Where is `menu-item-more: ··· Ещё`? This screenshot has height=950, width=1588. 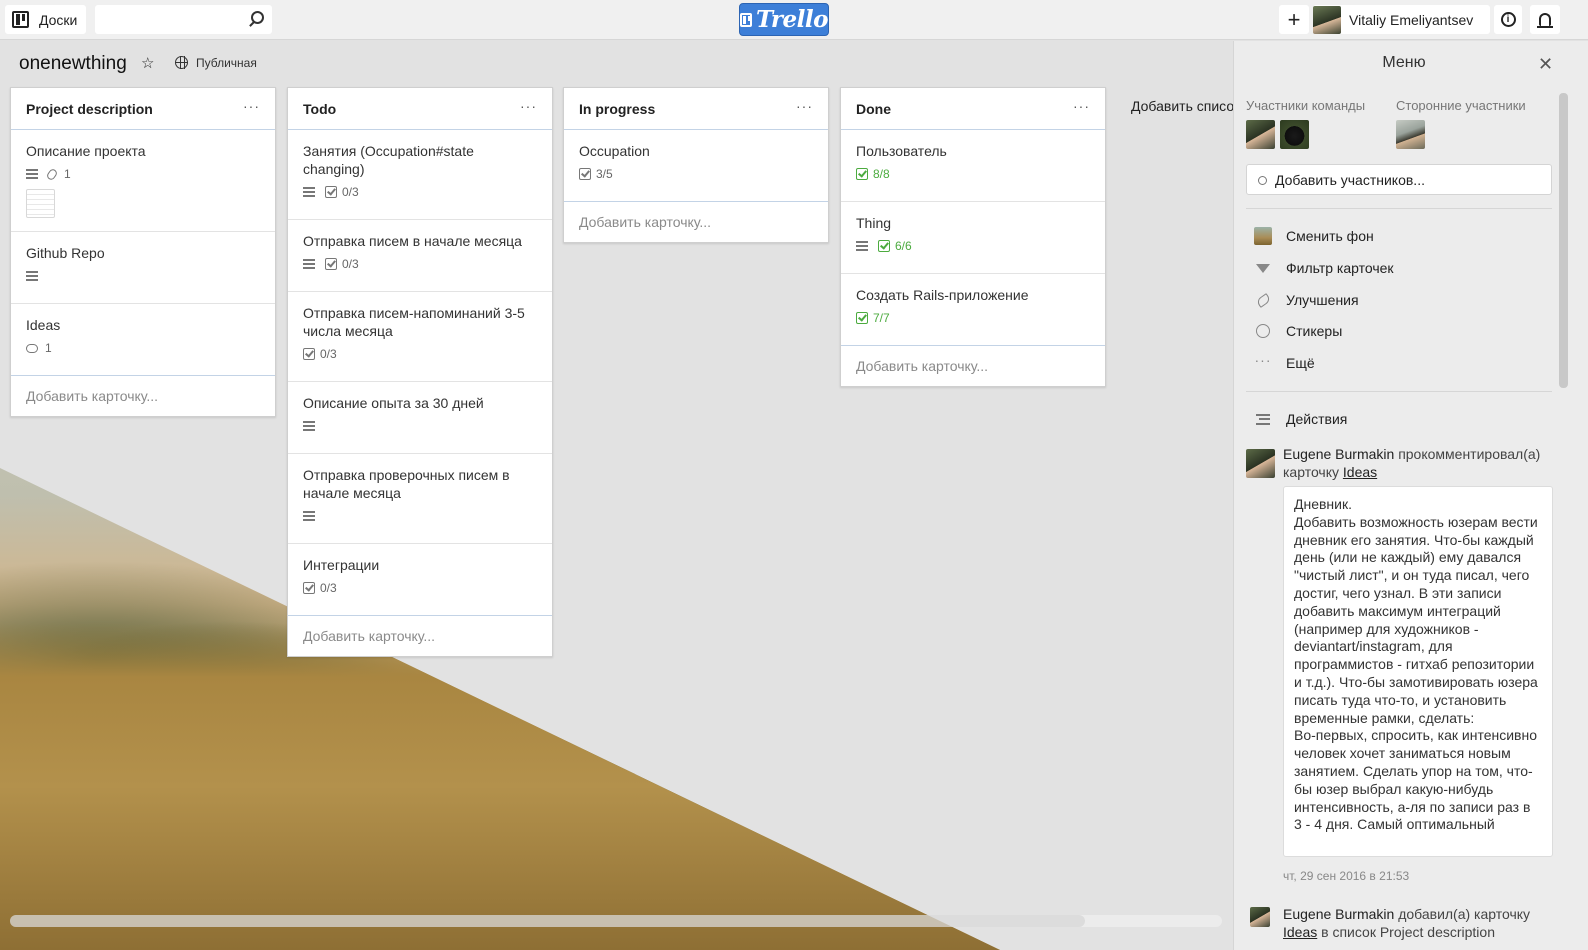 menu-item-more: ··· Ещё is located at coordinates (1284, 362).